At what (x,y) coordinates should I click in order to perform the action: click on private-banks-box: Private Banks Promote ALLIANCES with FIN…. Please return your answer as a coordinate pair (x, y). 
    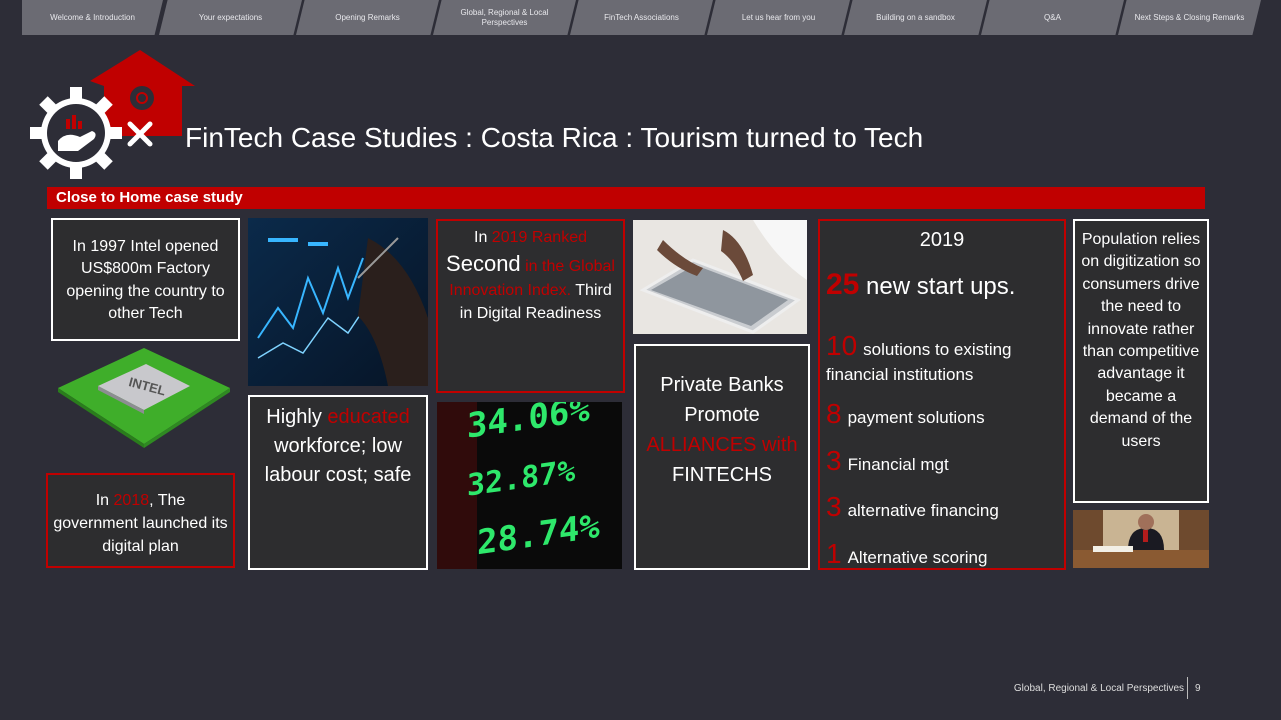
    Looking at the image, I should click on (722, 457).